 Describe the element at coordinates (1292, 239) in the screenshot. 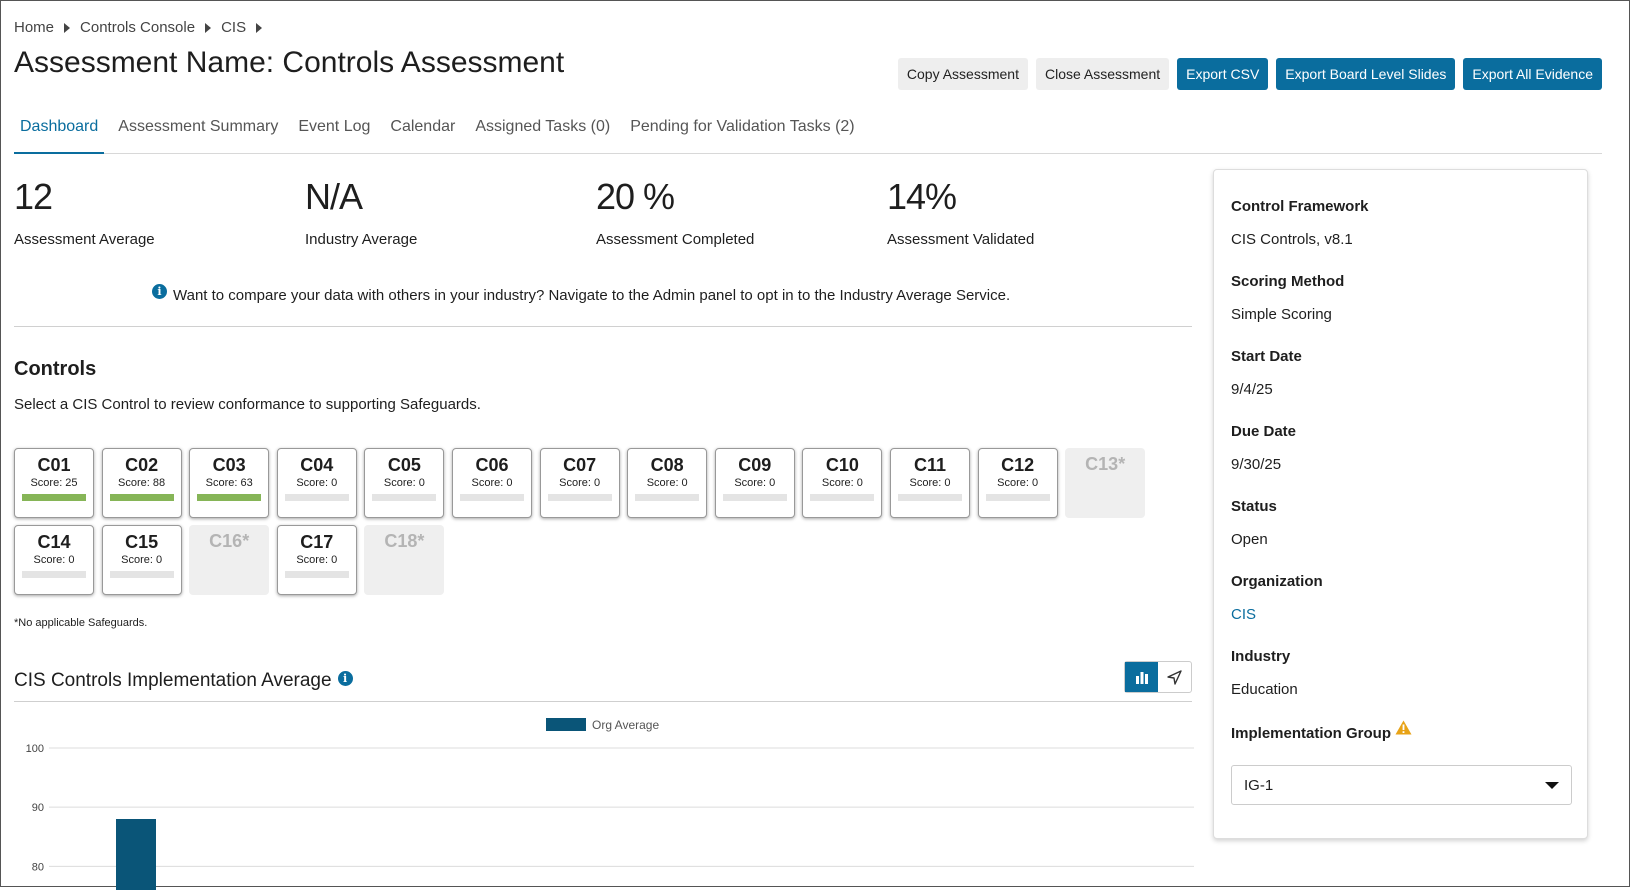

I see `control-framework-value: CIS Controls, v8.1` at that location.